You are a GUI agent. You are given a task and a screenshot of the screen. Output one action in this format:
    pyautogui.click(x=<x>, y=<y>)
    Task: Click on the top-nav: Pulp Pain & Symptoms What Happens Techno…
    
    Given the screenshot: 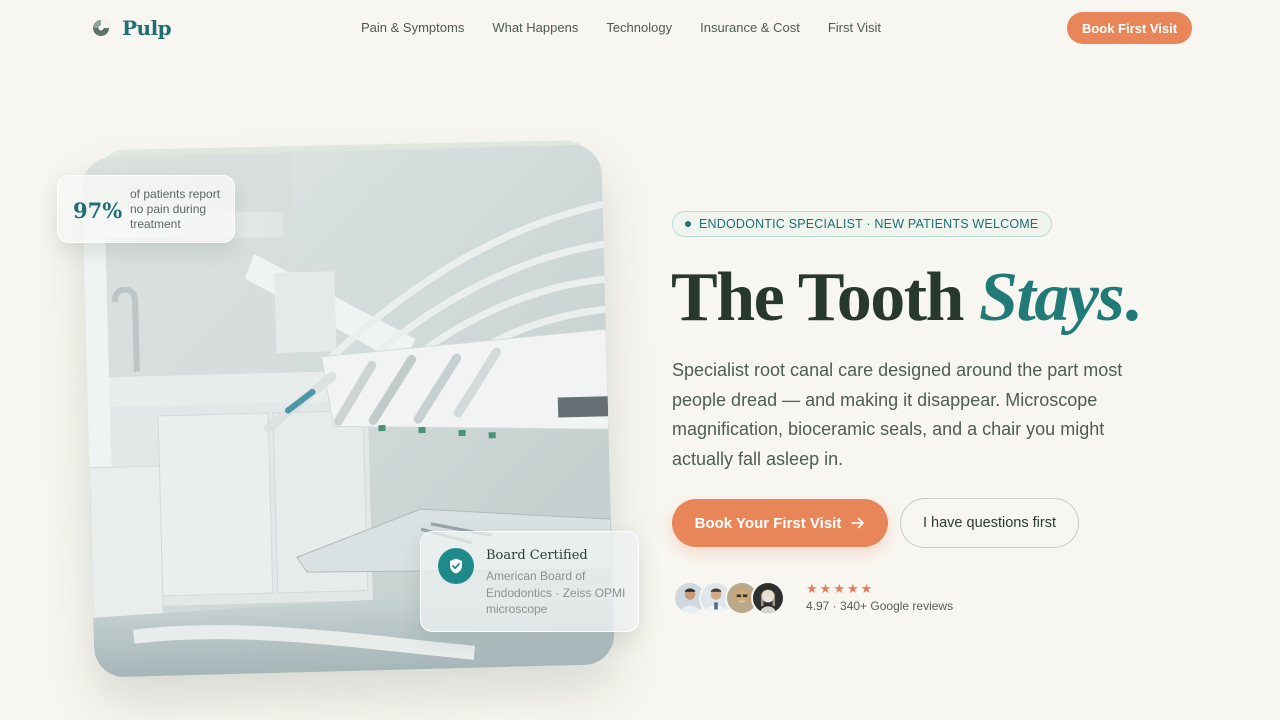 What is the action you would take?
    pyautogui.click(x=640, y=28)
    